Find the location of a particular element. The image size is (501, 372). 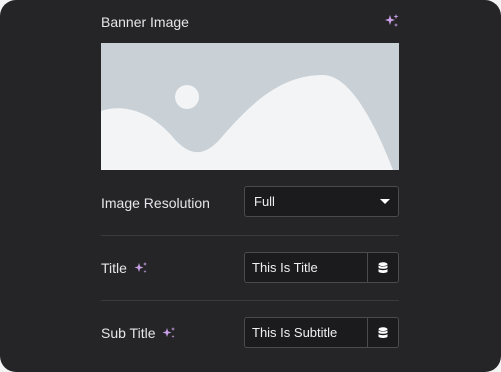

subtitle-input is located at coordinates (306, 332).